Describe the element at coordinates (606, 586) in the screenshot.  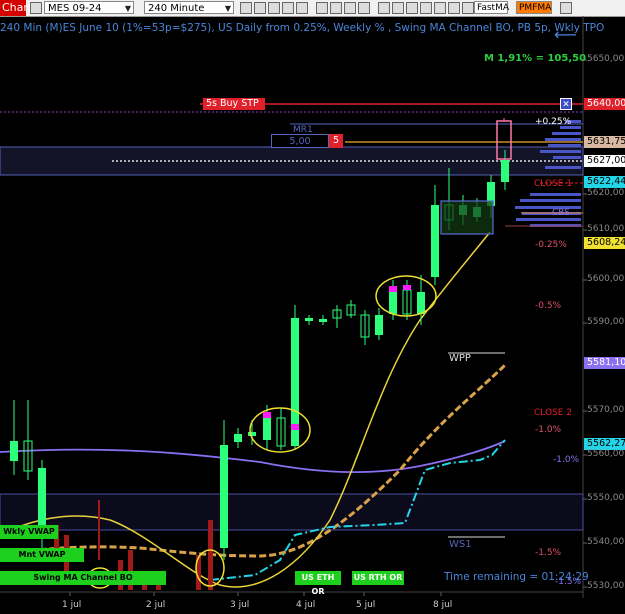
I see `price-axis-label: 5530,00` at that location.